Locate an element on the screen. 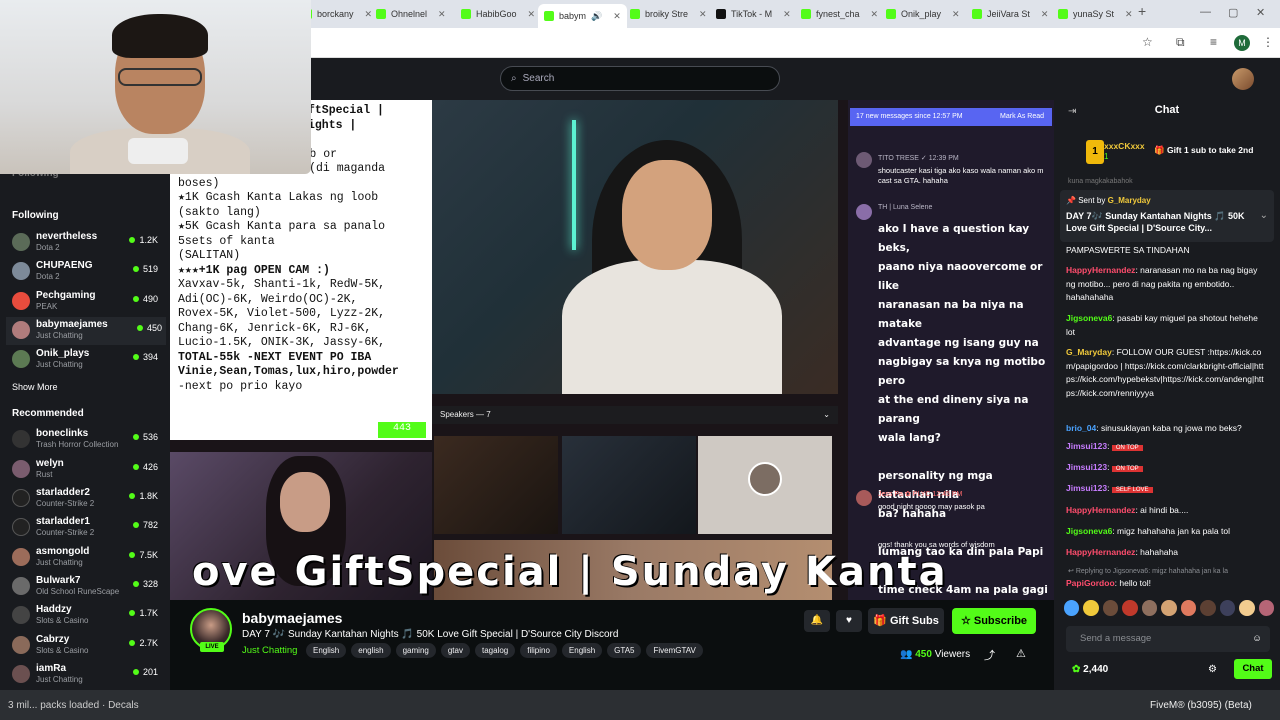 This screenshot has width=1280, height=720. browser-tab: Onik_play ✕ is located at coordinates (923, 14).